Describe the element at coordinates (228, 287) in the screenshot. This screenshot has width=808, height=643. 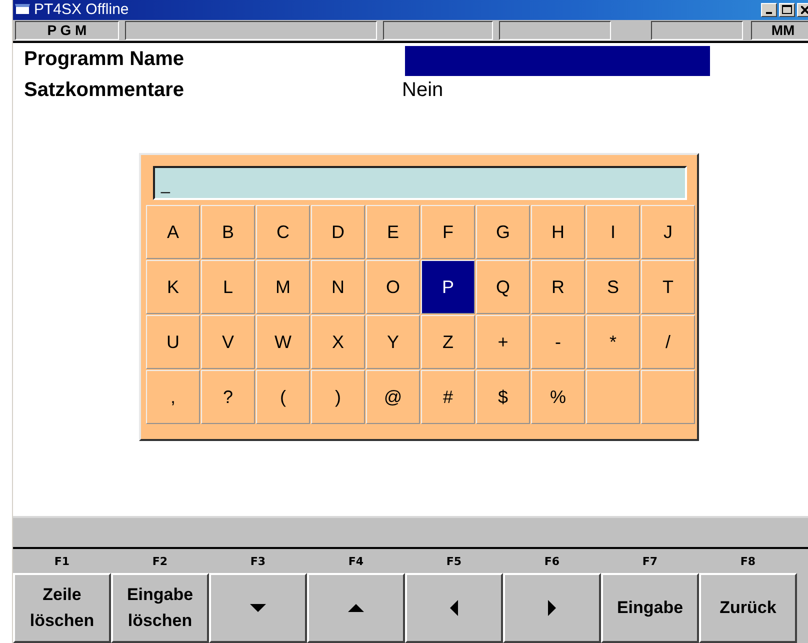
I see `keyboard-key: L` at that location.